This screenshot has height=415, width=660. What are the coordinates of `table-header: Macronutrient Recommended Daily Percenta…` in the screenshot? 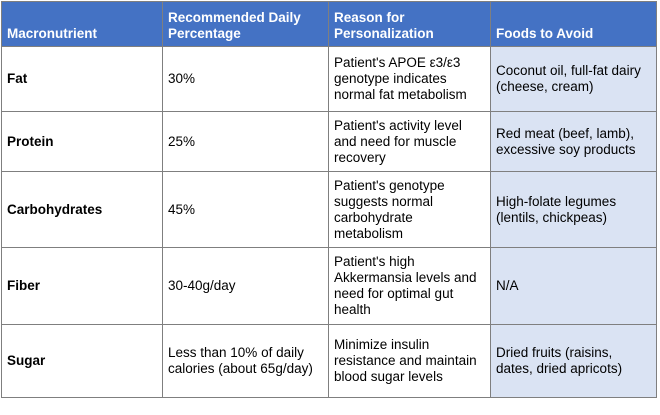 It's located at (329, 24).